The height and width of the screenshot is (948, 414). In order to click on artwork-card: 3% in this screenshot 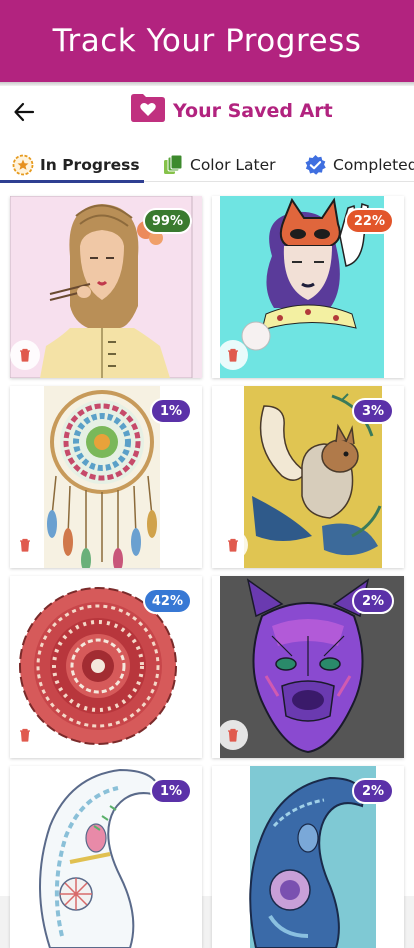, I will do `click(308, 477)`.